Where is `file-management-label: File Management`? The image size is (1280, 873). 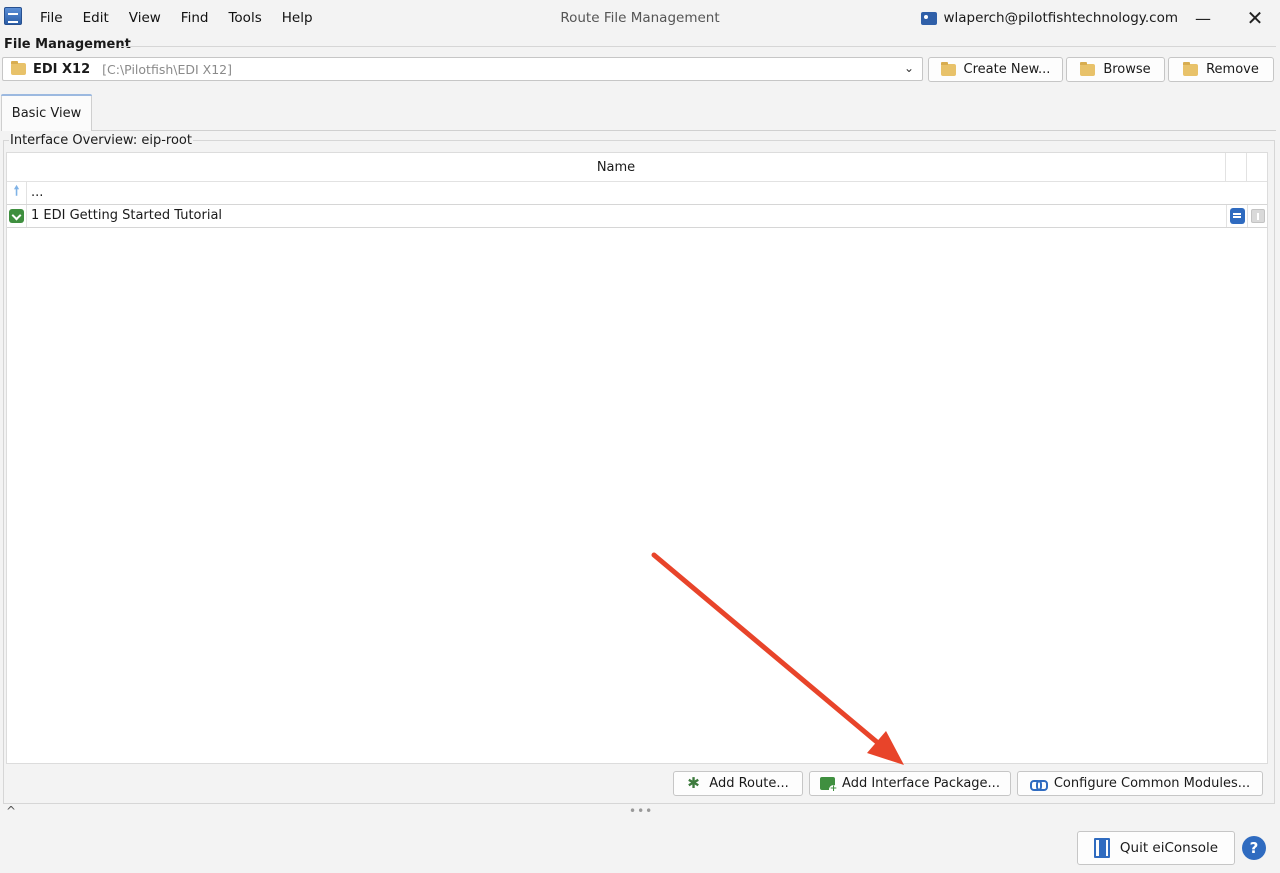
file-management-label: File Management is located at coordinates (67, 44).